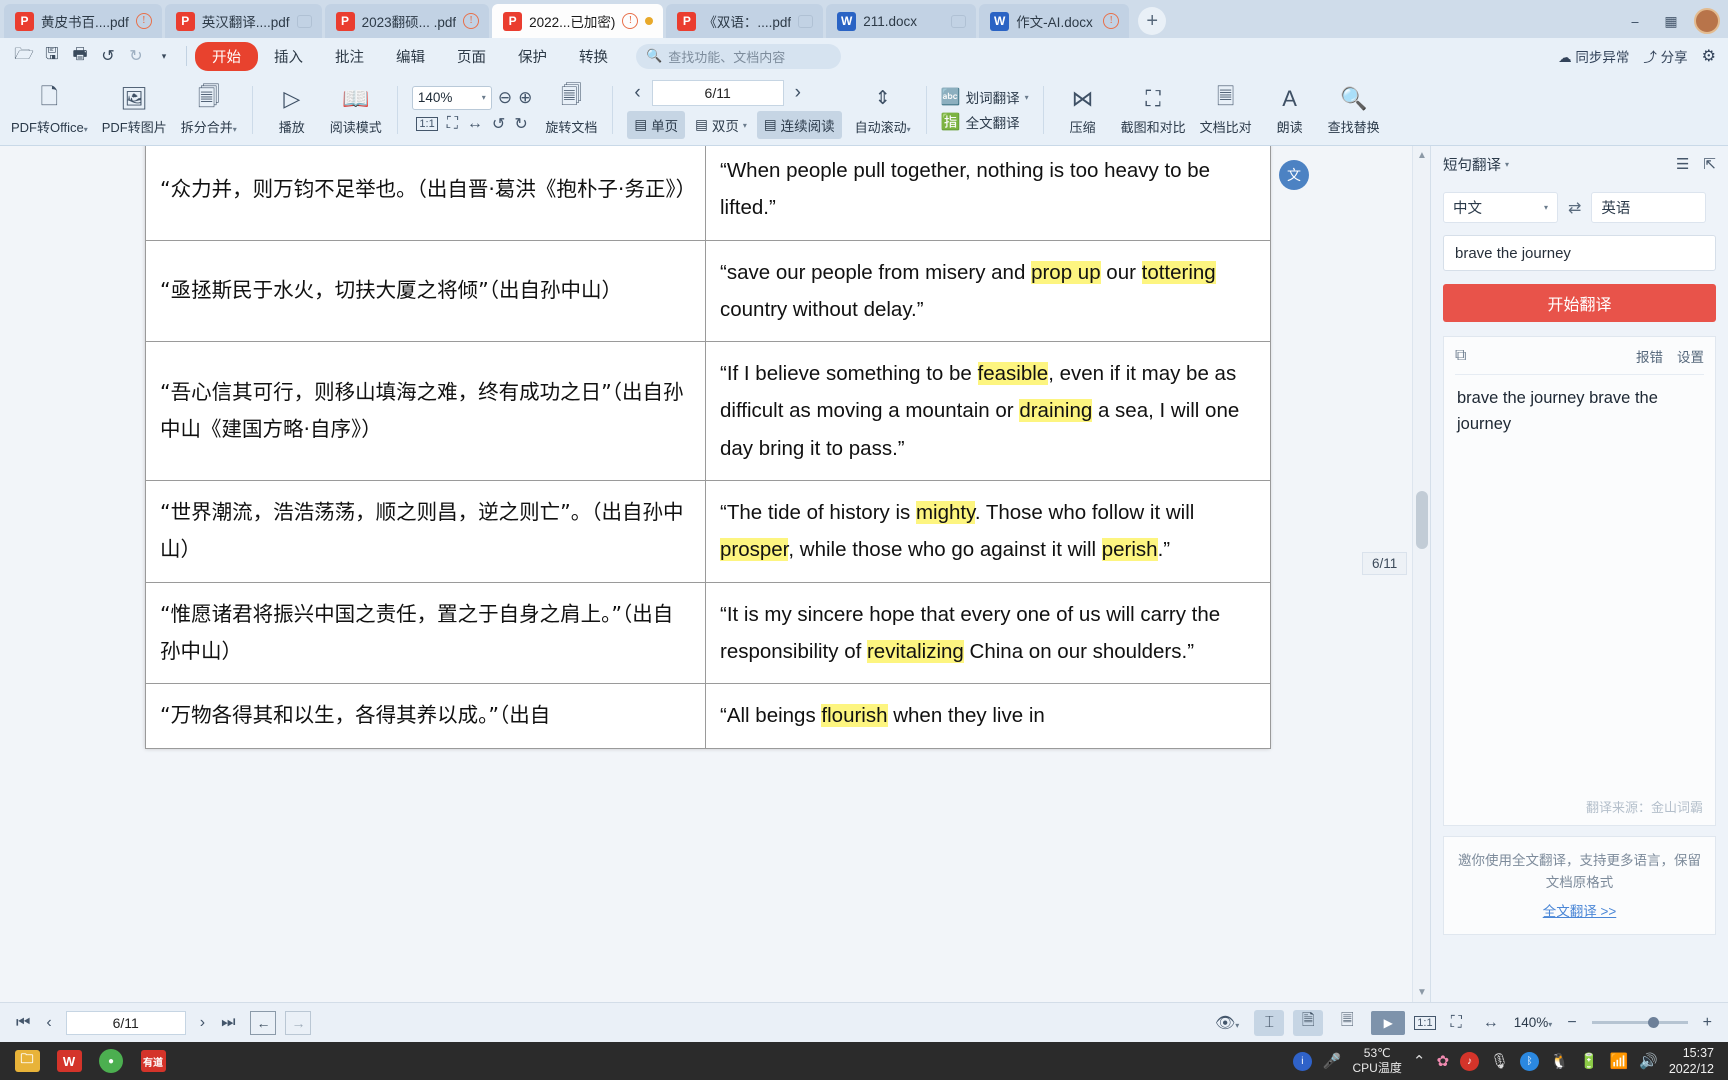 The image size is (1728, 1080). Describe the element at coordinates (525, 98) in the screenshot. I see `zoom-in-icon: ⊕` at that location.